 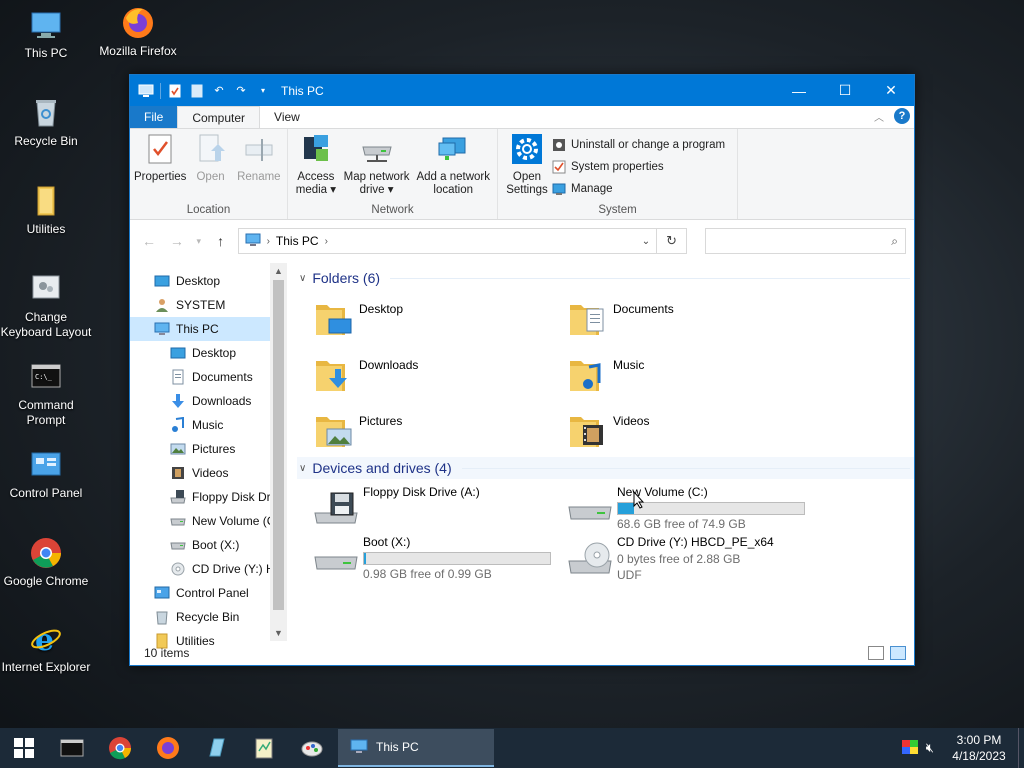 I want to click on desktop-icon-command-prompt: C:\_ Command Prompt, so click(x=46, y=394).